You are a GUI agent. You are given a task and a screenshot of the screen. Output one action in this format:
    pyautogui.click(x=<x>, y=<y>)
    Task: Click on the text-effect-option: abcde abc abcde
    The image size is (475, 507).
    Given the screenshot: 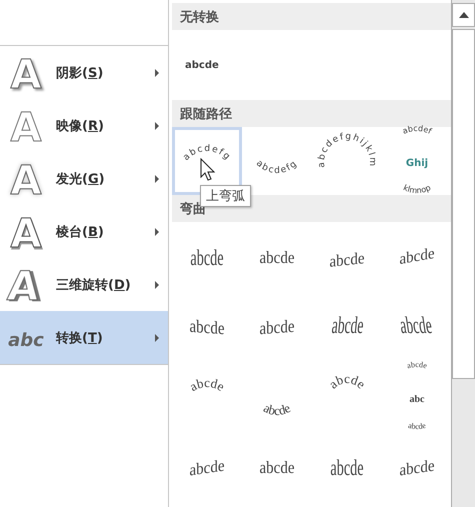 What is the action you would take?
    pyautogui.click(x=416, y=397)
    